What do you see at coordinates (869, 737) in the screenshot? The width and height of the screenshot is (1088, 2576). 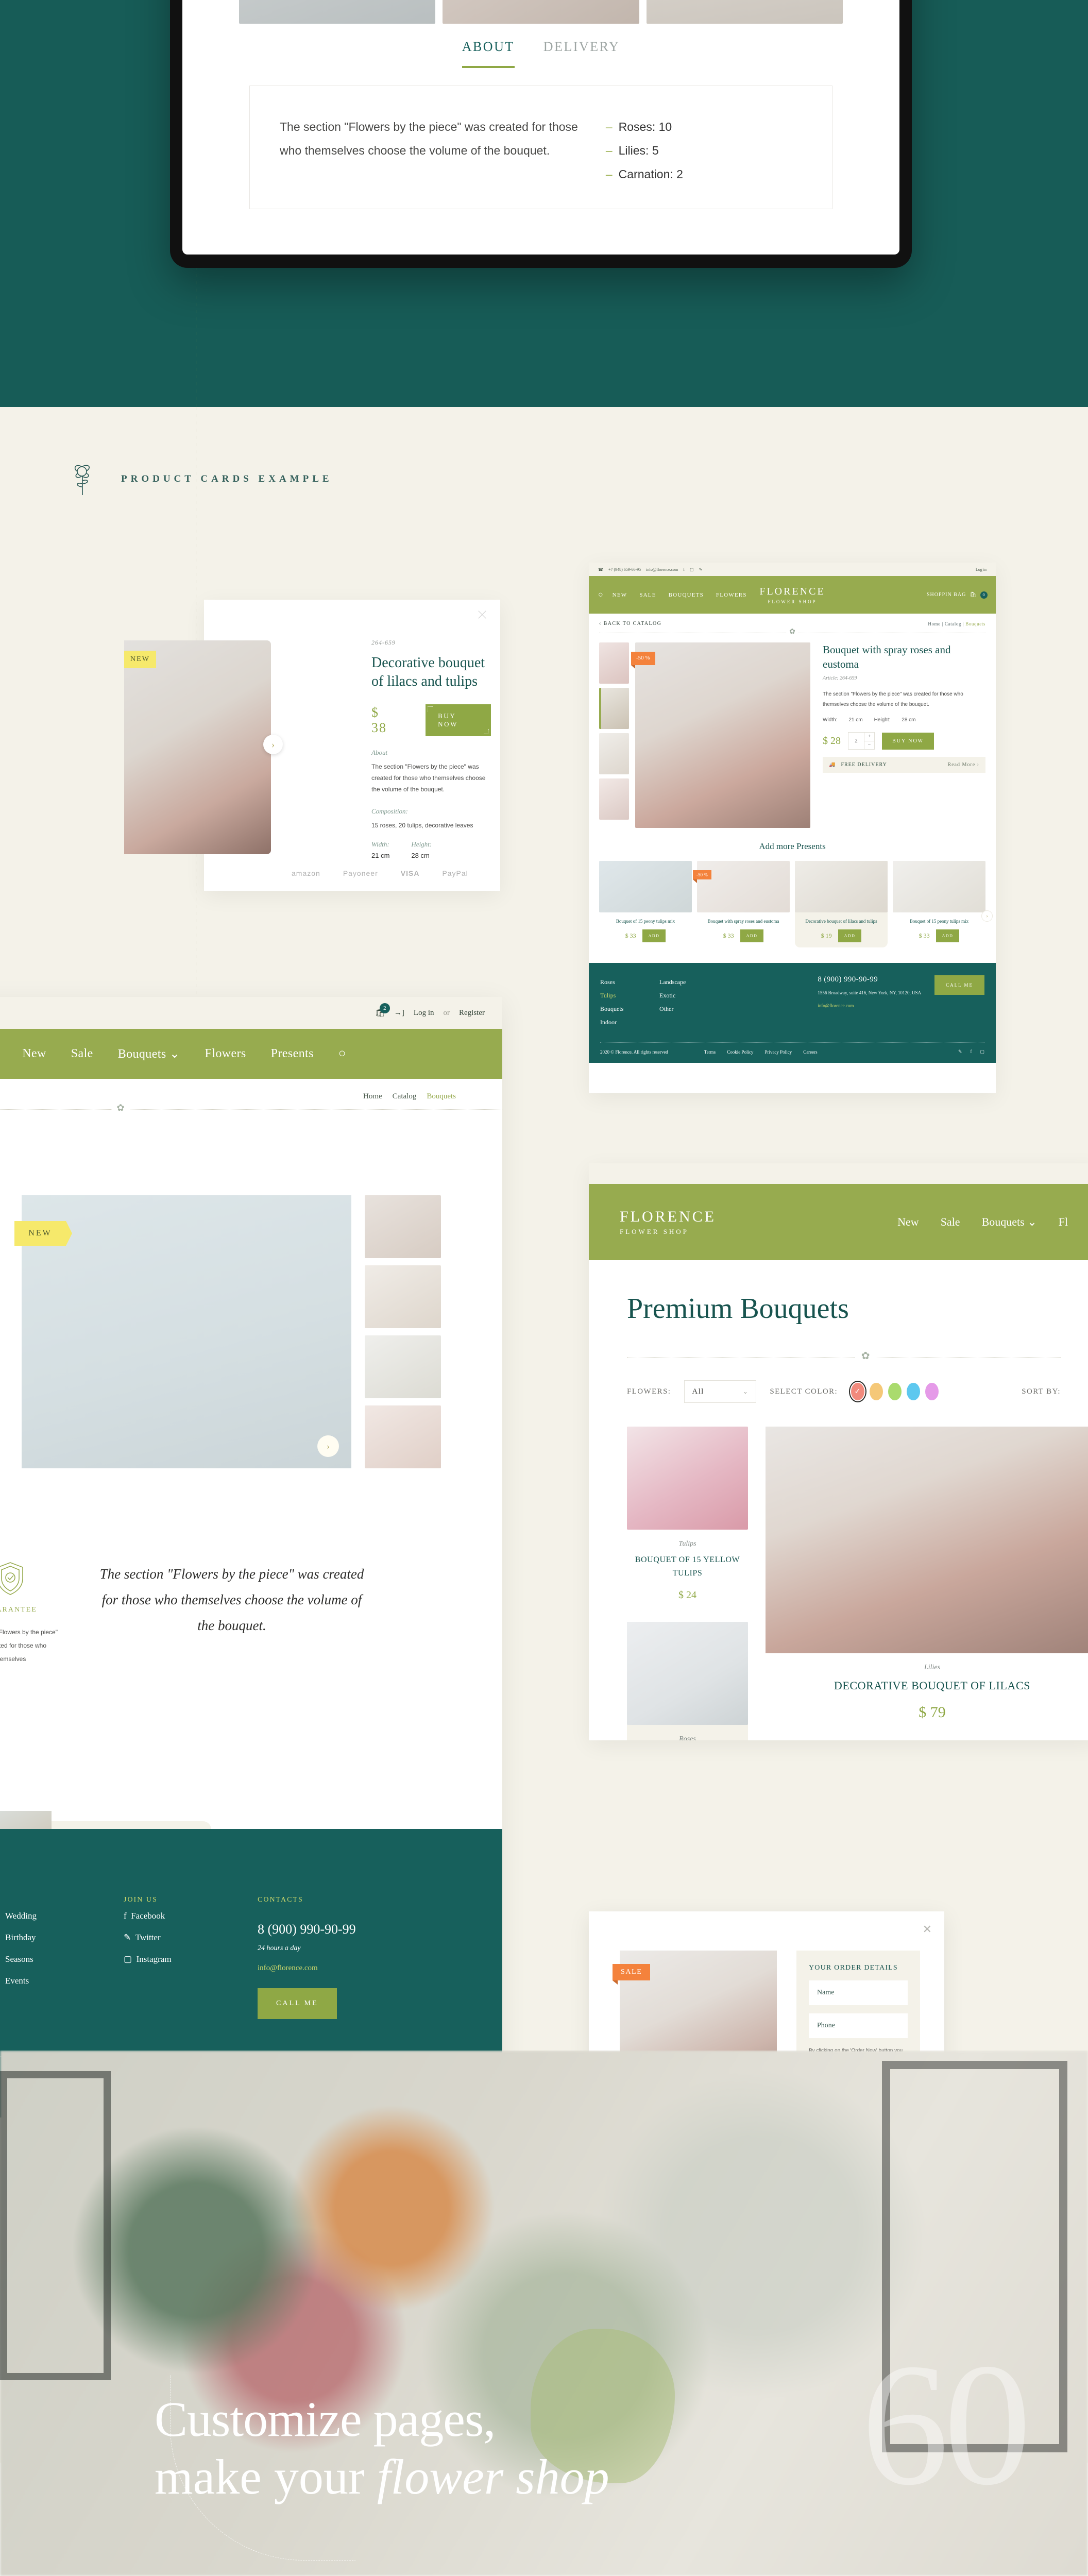 I see `stepper-increase: +` at bounding box center [869, 737].